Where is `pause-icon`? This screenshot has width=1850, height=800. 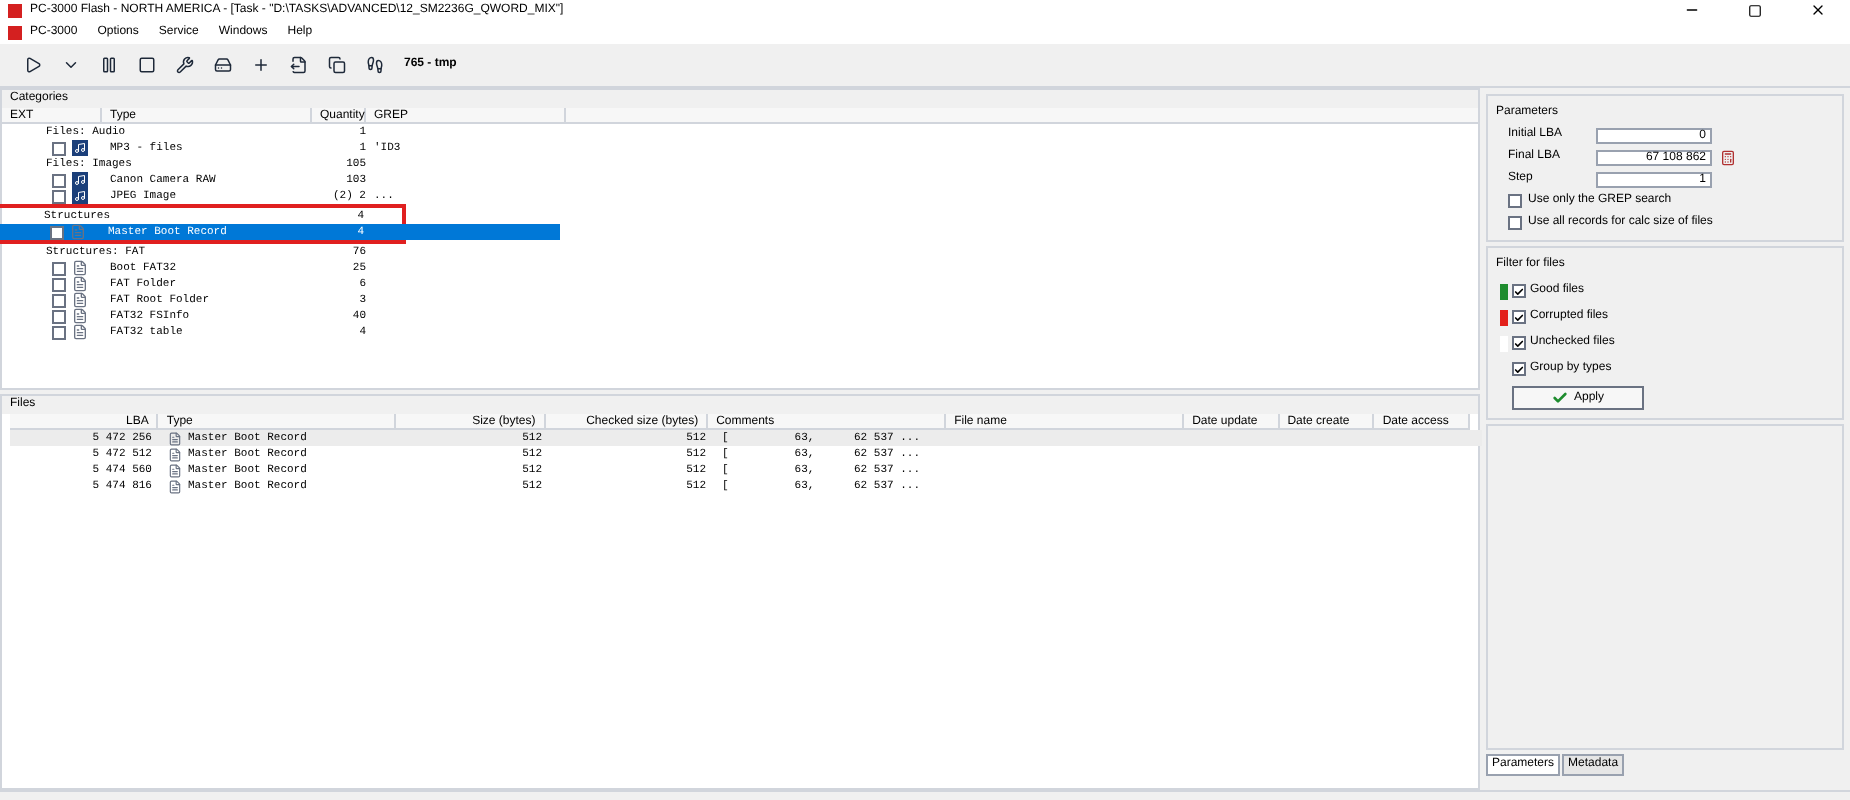
pause-icon is located at coordinates (109, 65).